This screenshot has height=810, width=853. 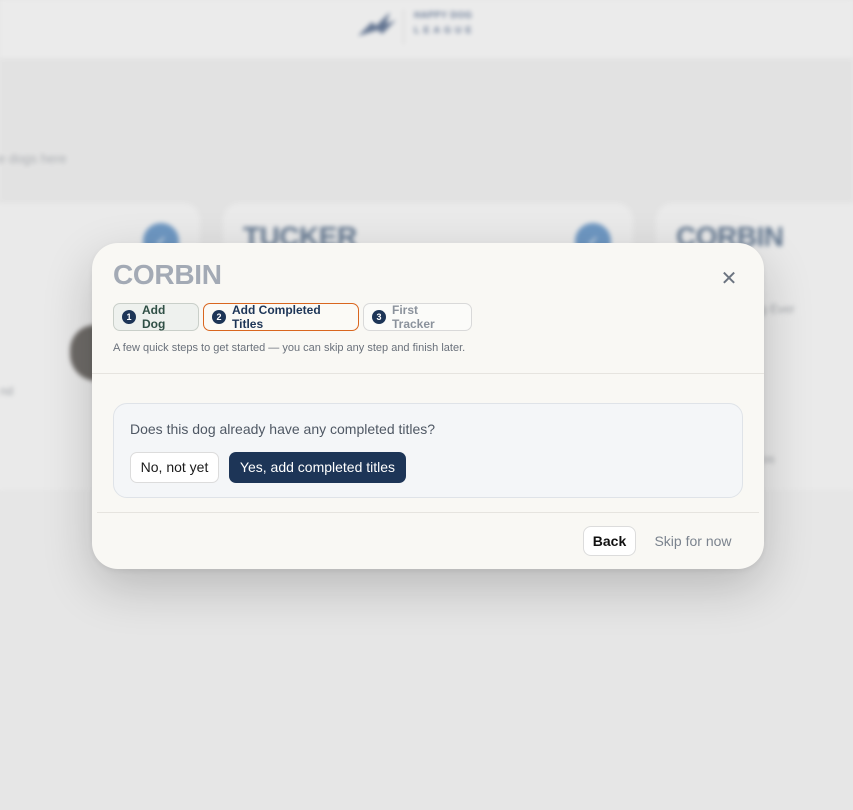 I want to click on step-first-tracker: 3 First Tracker, so click(x=417, y=317).